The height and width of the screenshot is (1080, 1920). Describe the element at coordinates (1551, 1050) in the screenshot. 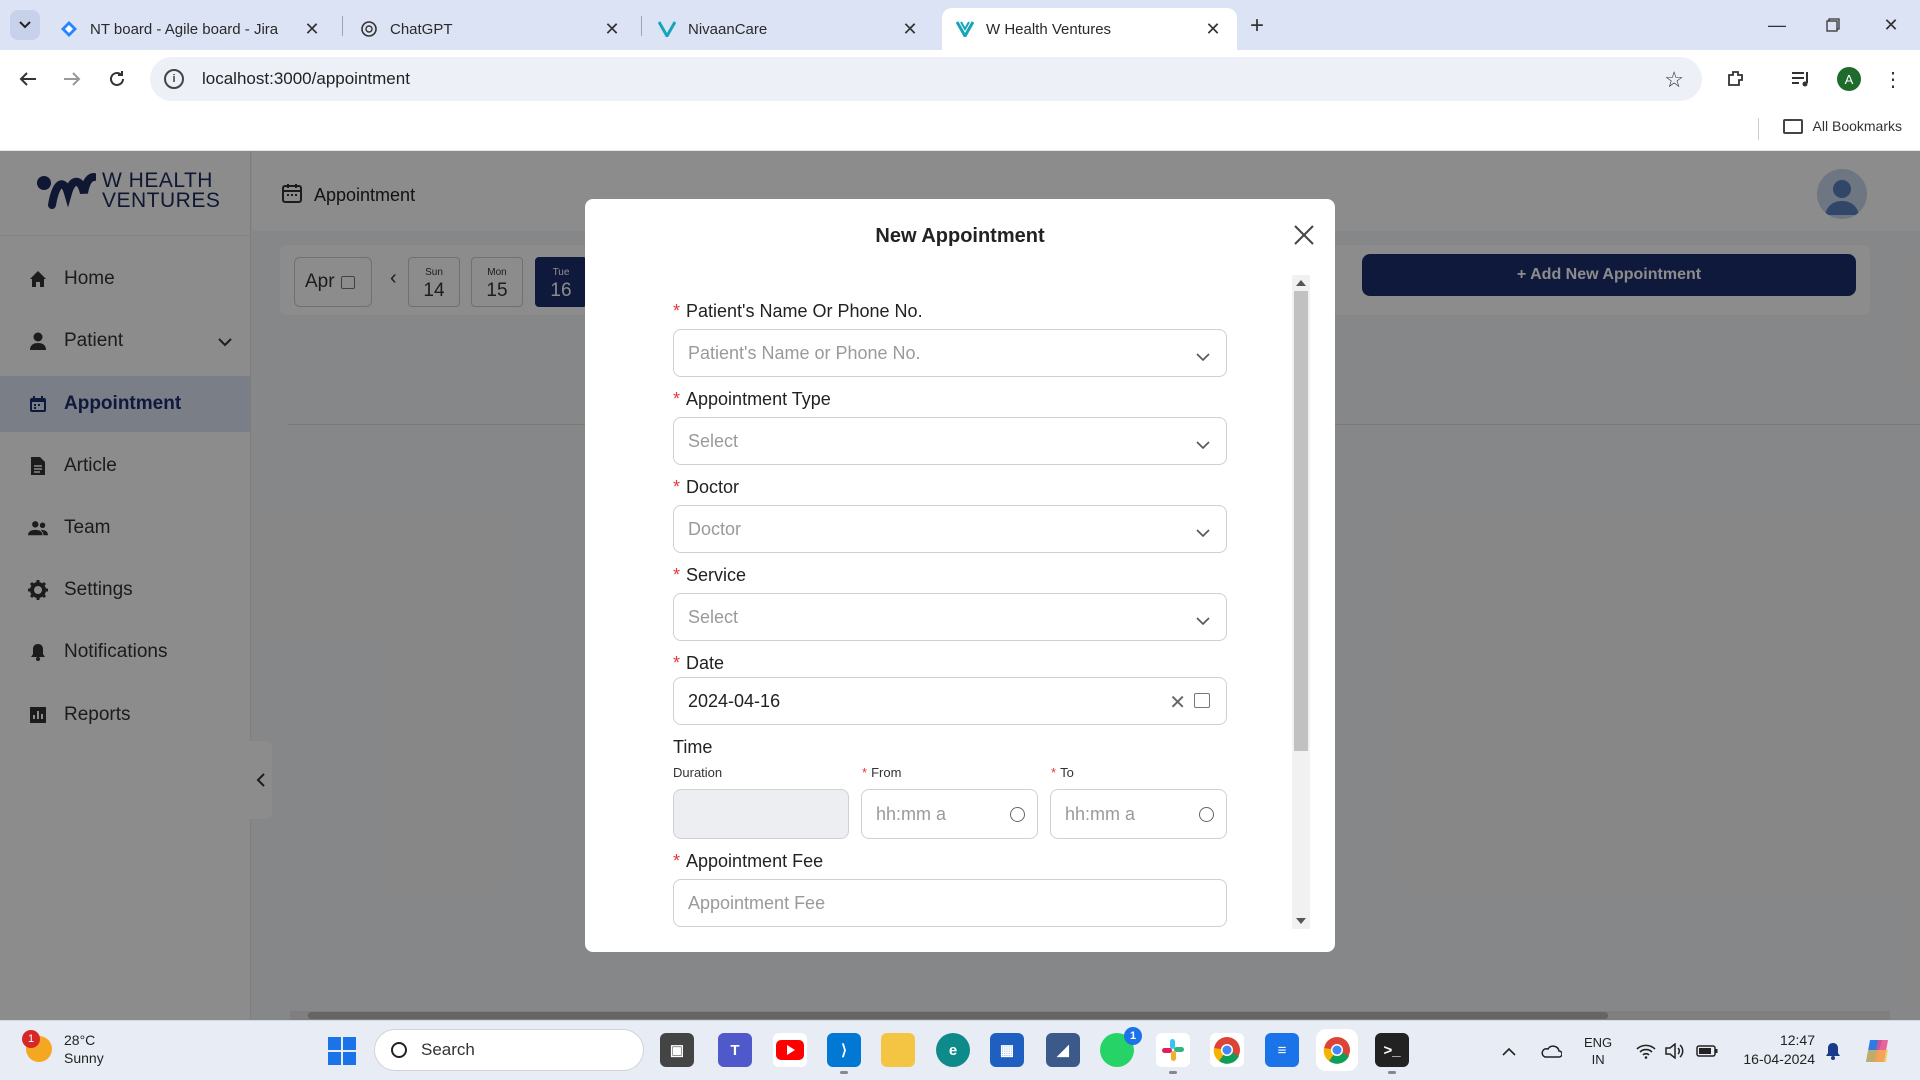

I see `onedrive-icon` at that location.